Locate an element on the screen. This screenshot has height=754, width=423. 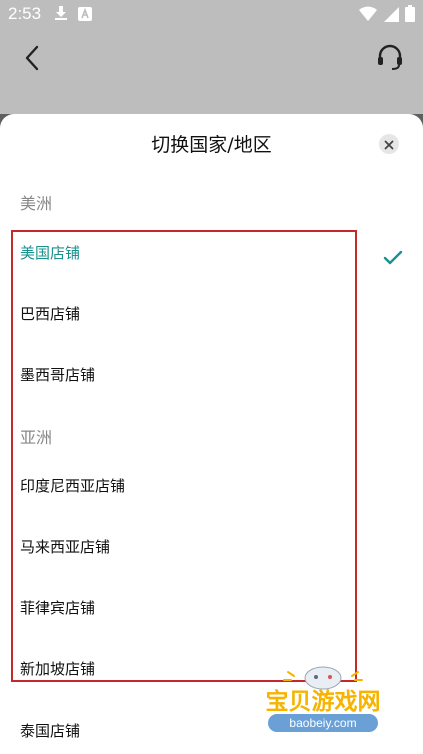
back-button is located at coordinates (32, 60).